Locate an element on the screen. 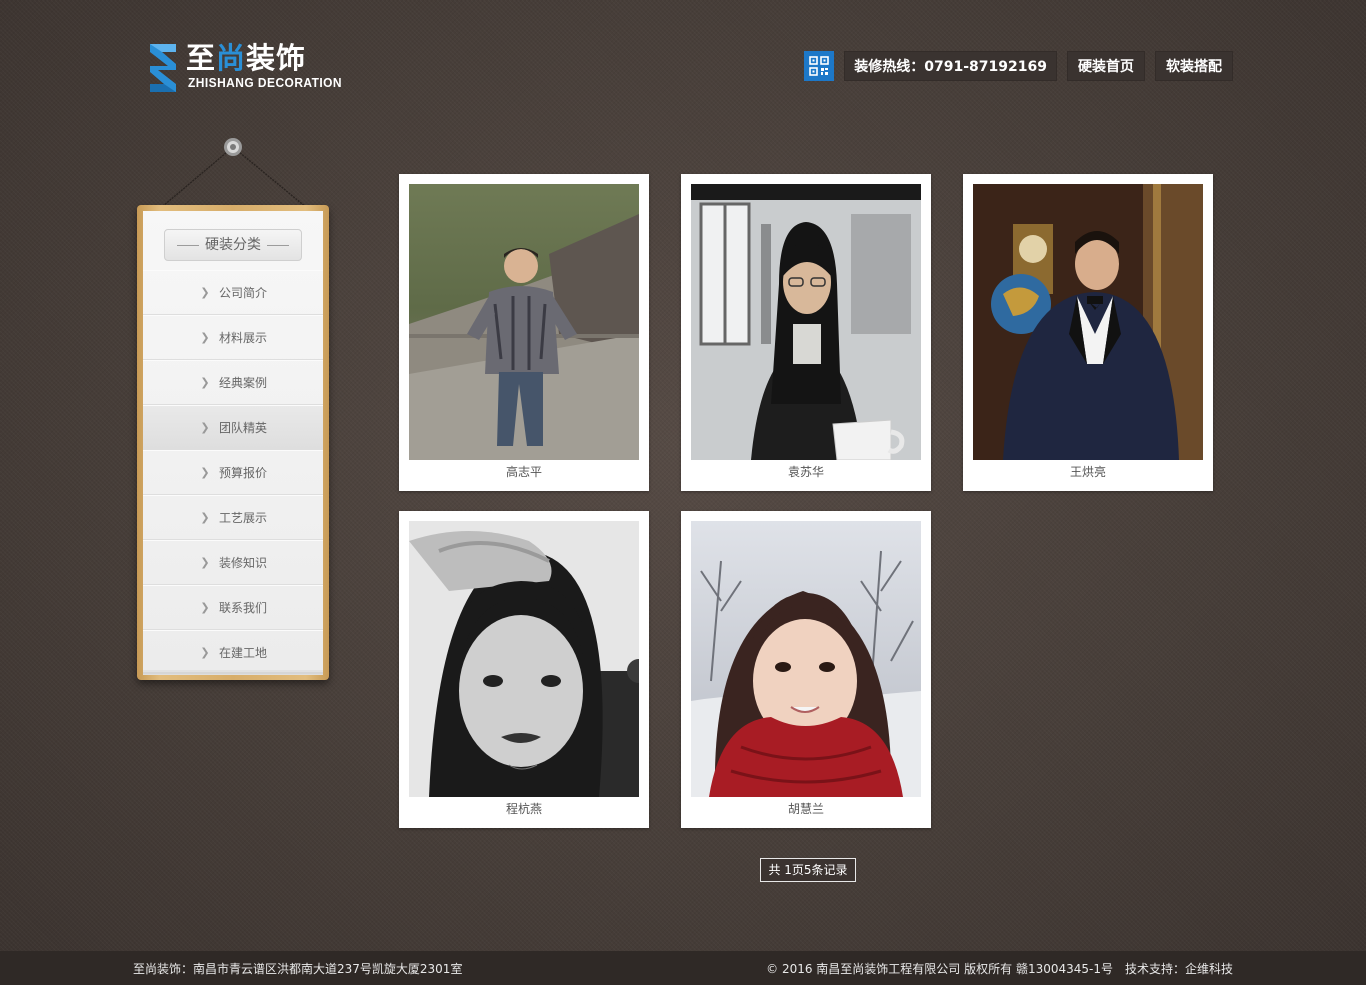  team-card: 胡慧兰 is located at coordinates (806, 669).